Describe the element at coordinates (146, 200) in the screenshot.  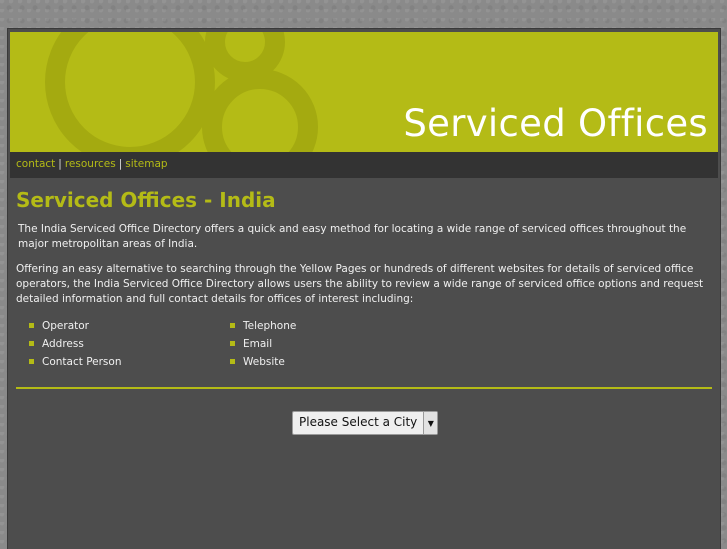
I see `page-heading: Serviced Offices - India` at that location.